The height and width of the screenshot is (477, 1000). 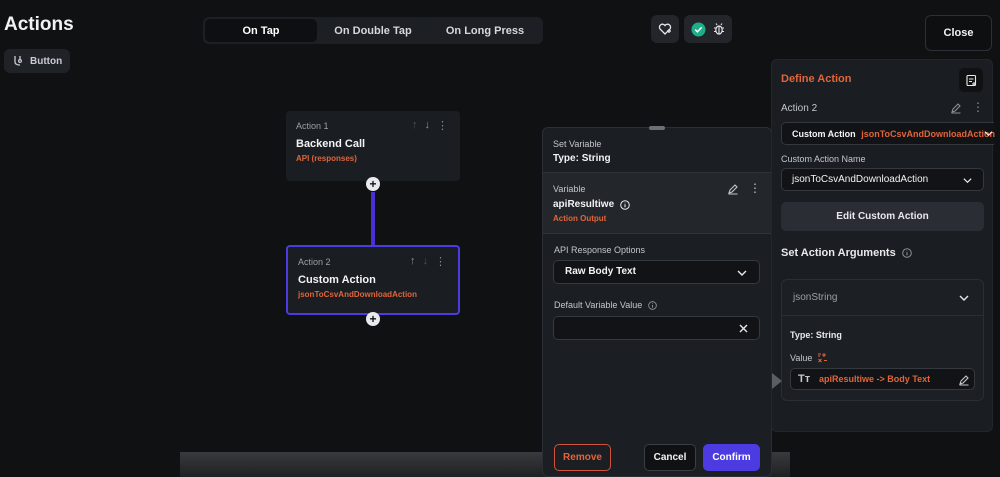 I want to click on remove-button: Remove, so click(x=582, y=457).